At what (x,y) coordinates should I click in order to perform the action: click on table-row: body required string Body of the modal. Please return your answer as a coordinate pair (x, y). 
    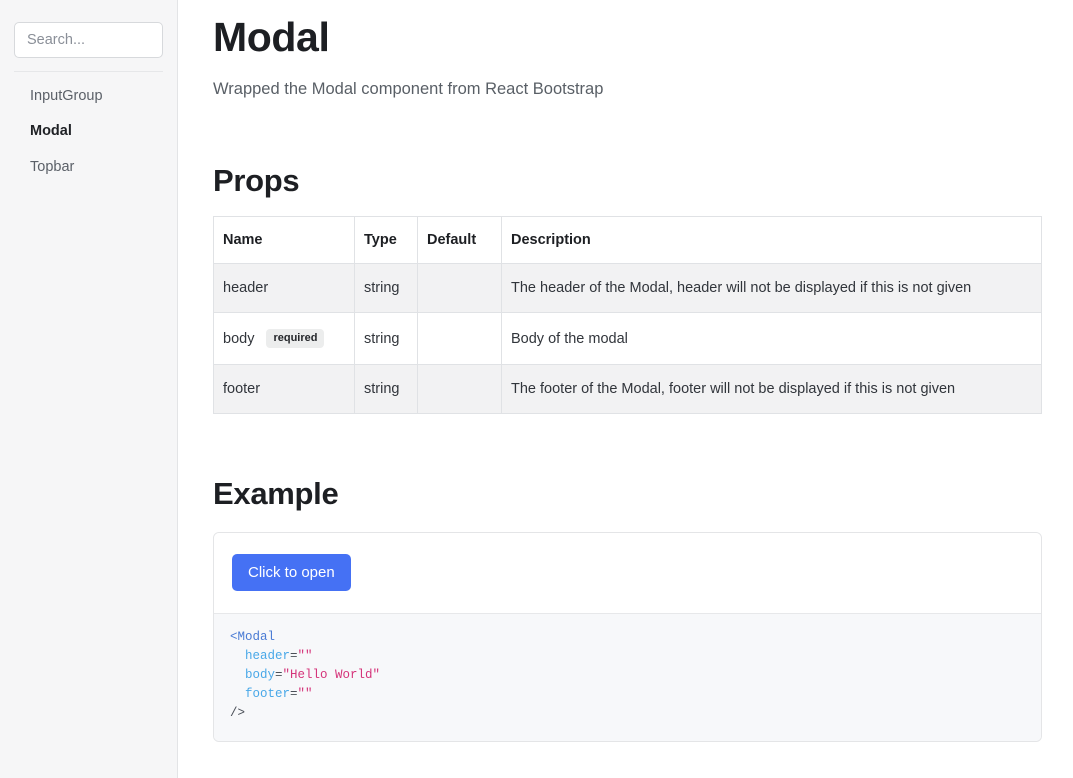
    Looking at the image, I should click on (627, 339).